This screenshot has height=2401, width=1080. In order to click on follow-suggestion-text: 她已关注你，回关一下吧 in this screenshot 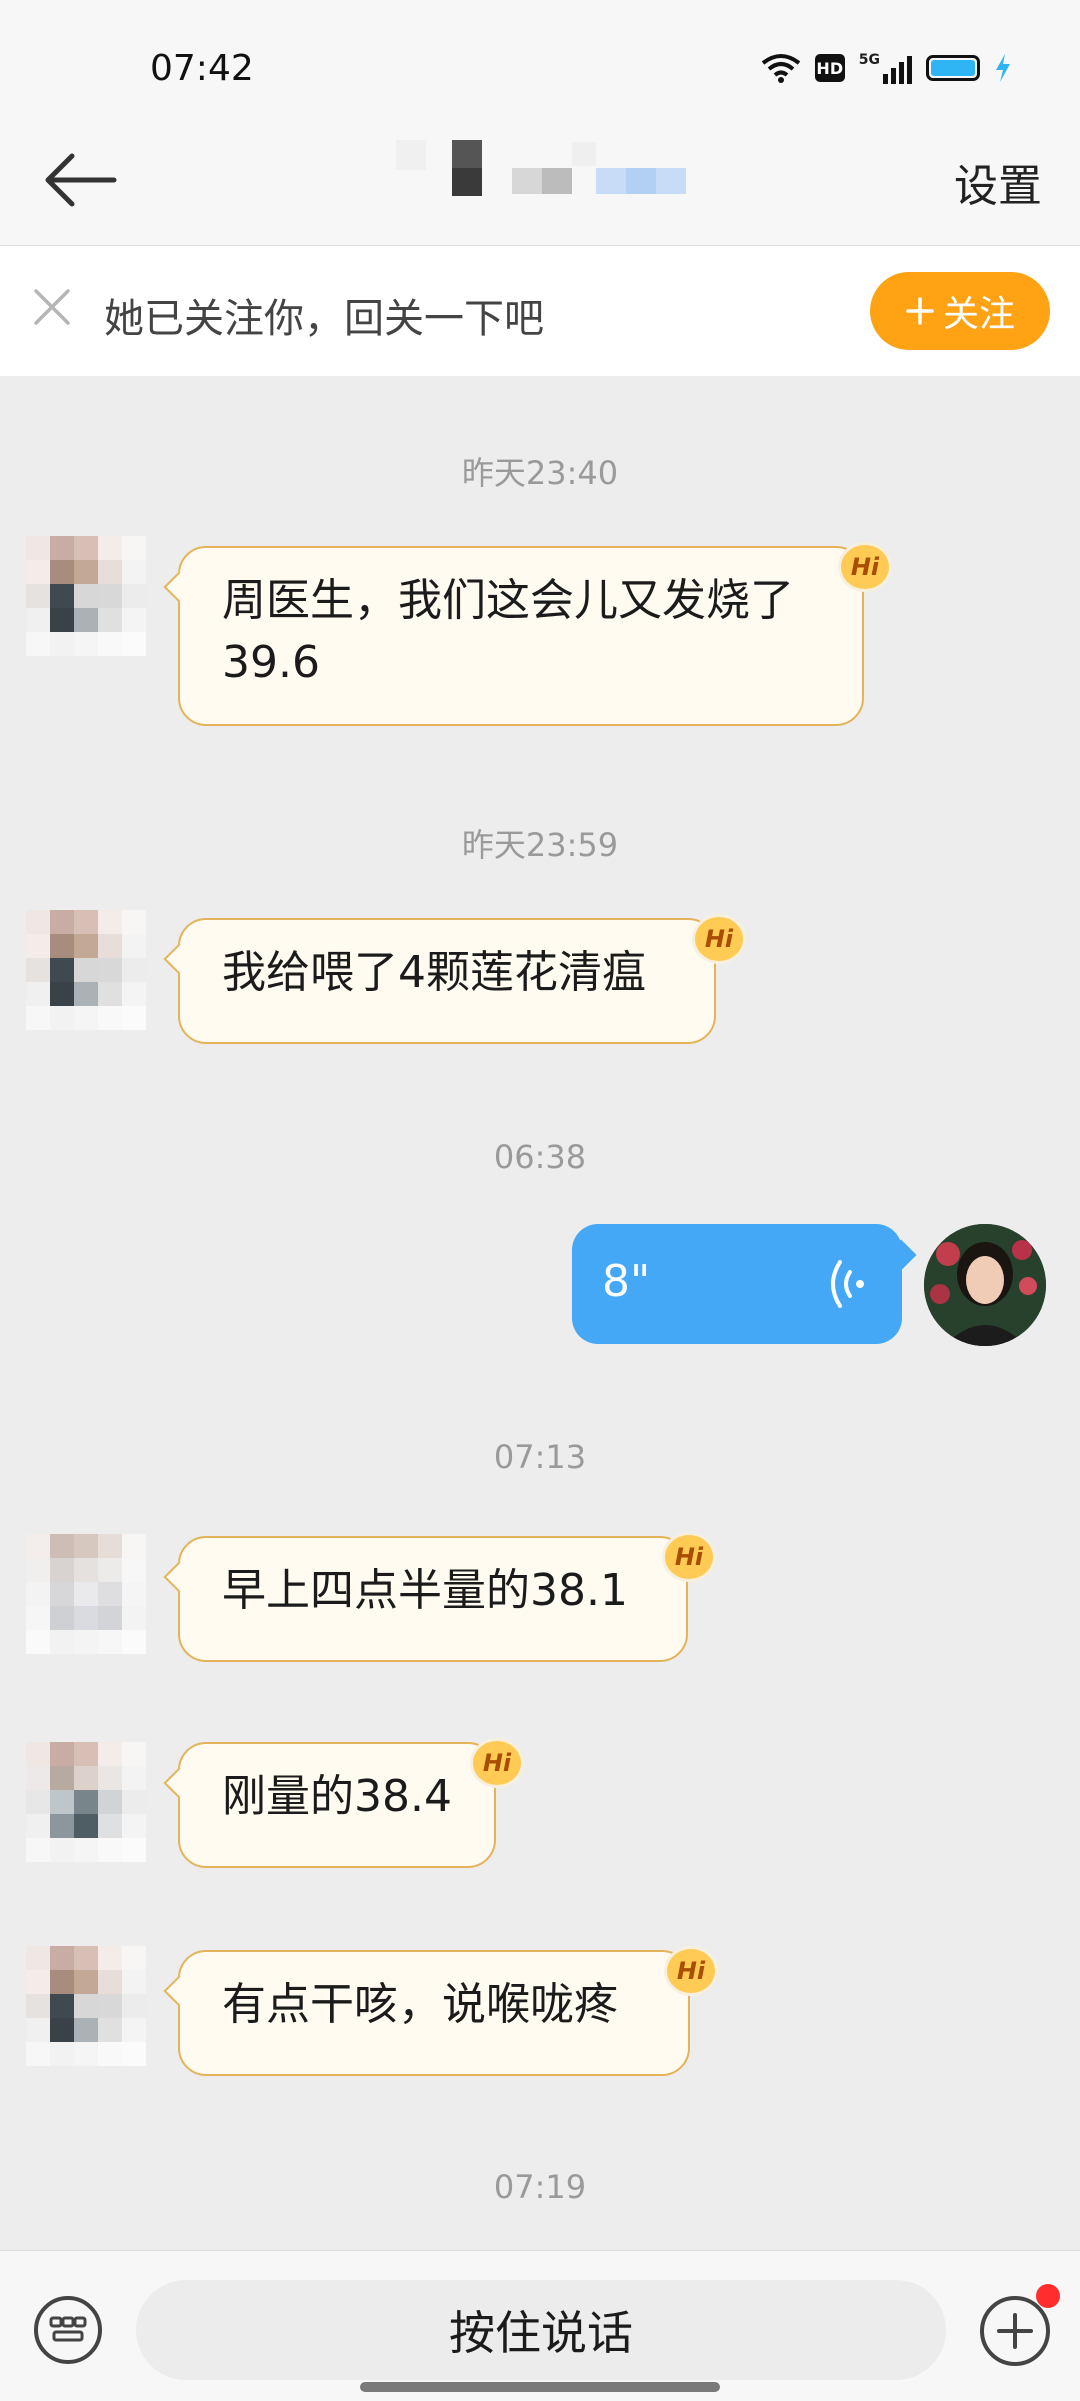, I will do `click(324, 319)`.